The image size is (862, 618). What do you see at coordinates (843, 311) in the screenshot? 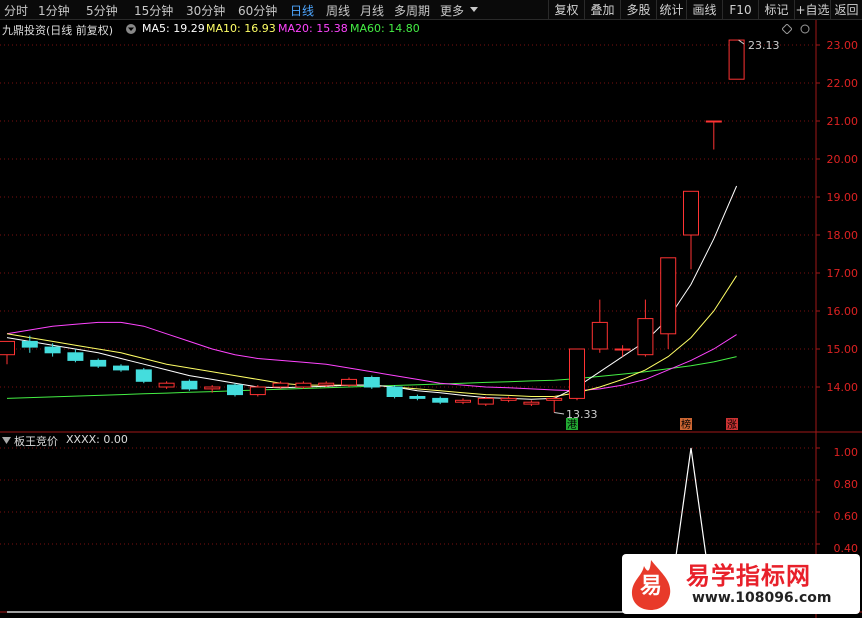
I see `price-tick: 16.00` at bounding box center [843, 311].